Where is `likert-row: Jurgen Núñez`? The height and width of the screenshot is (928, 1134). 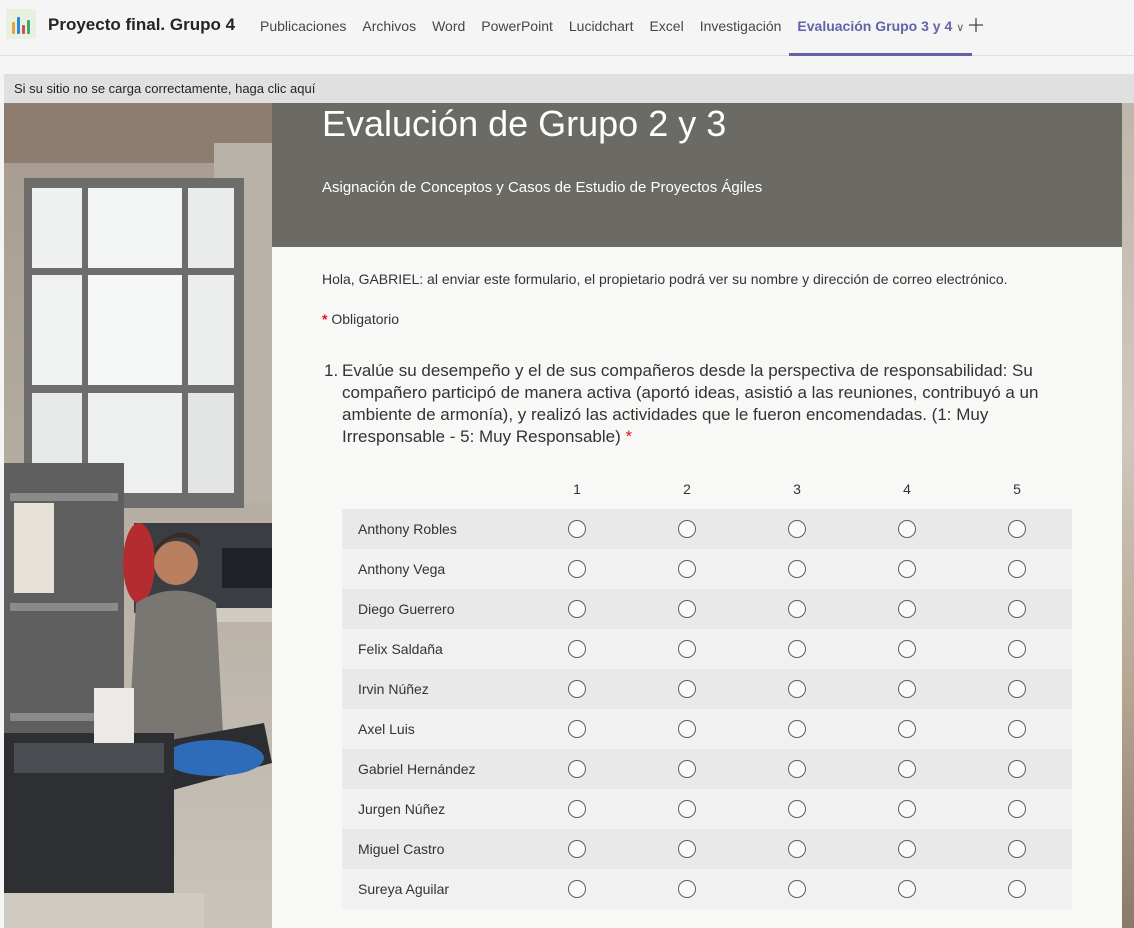 likert-row: Jurgen Núñez is located at coordinates (707, 809).